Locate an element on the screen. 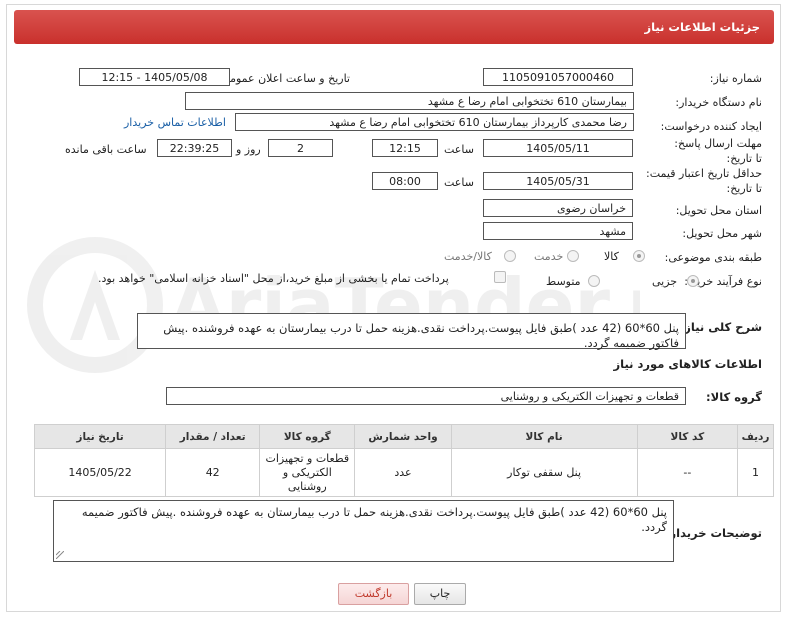  need-number-field: 1105091057000460 is located at coordinates (558, 77).